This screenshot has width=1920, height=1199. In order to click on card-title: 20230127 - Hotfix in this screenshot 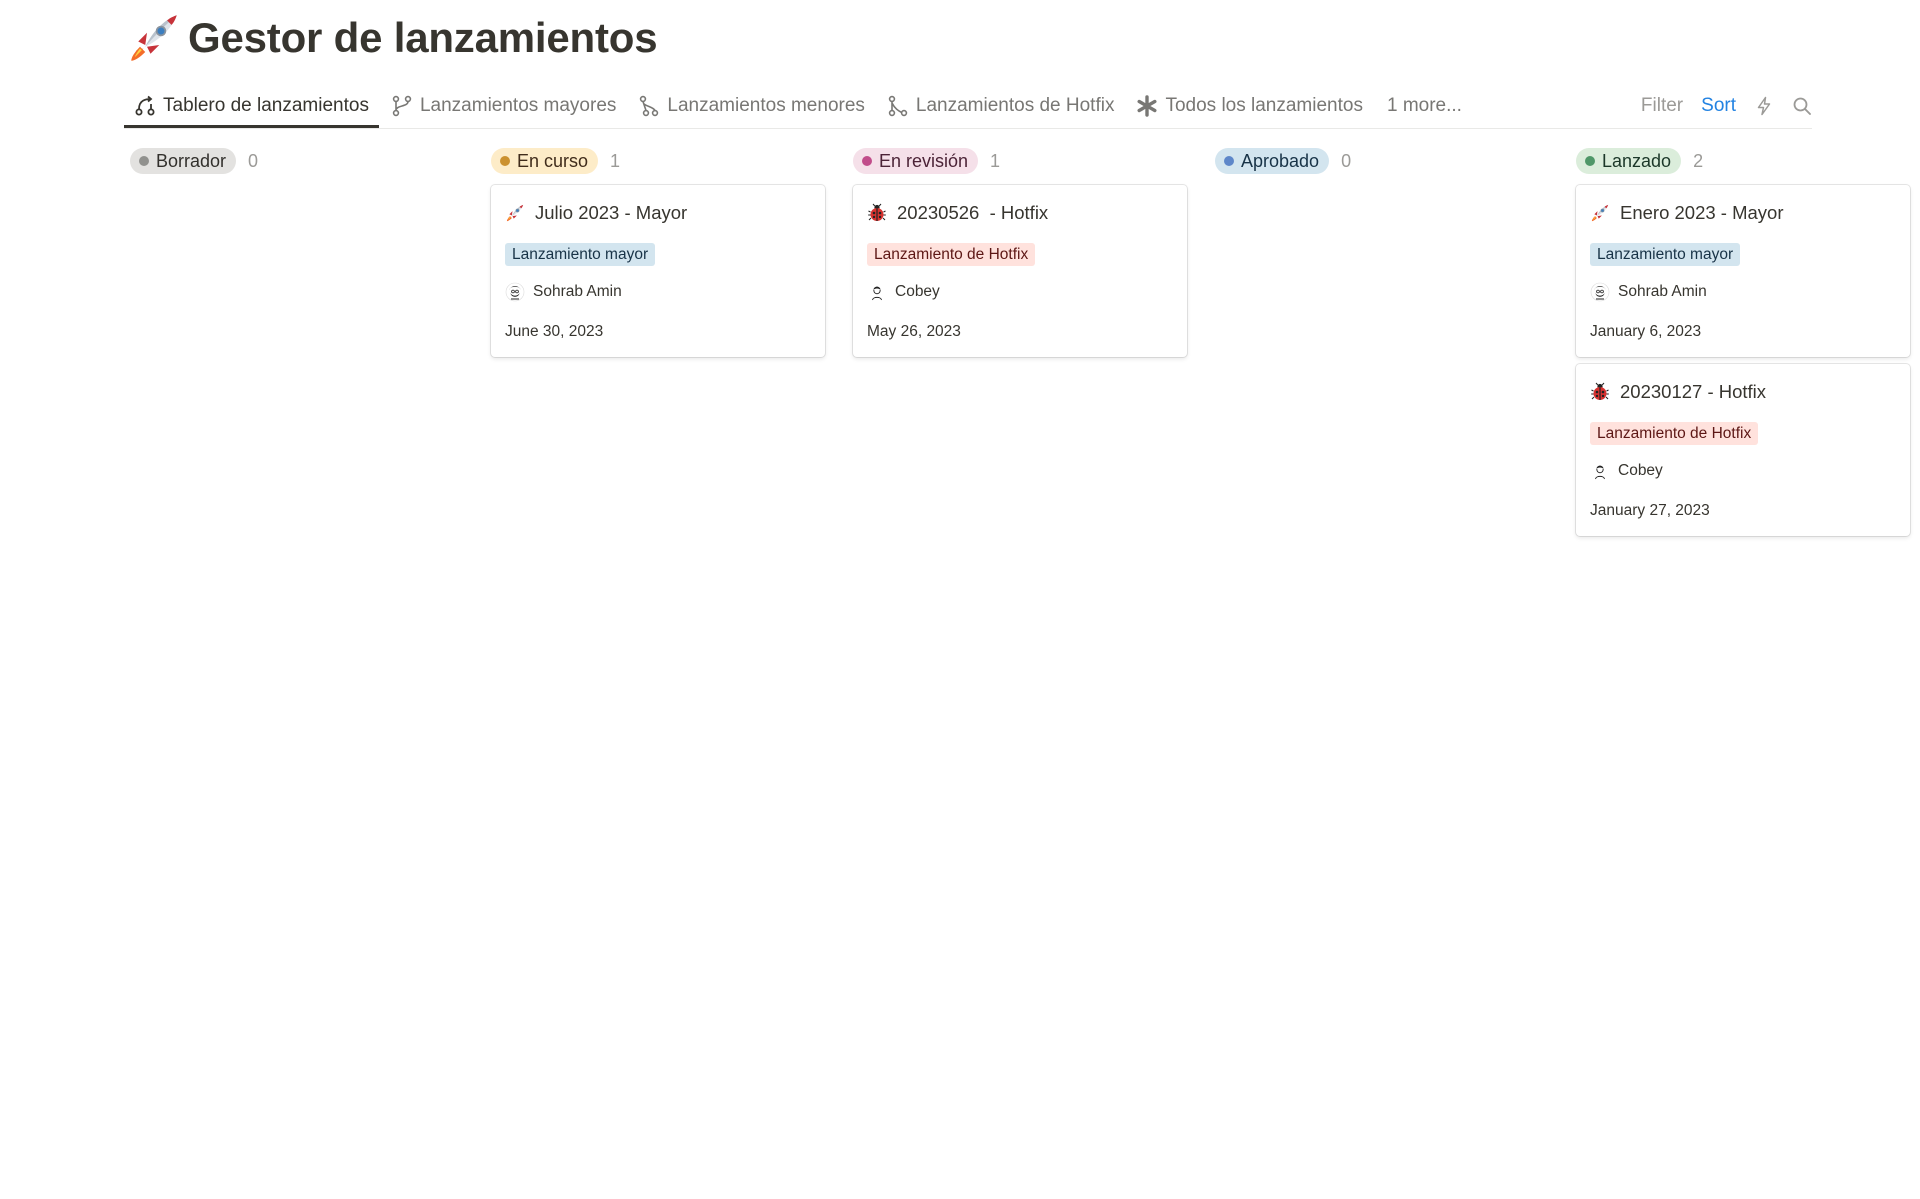, I will do `click(1678, 392)`.